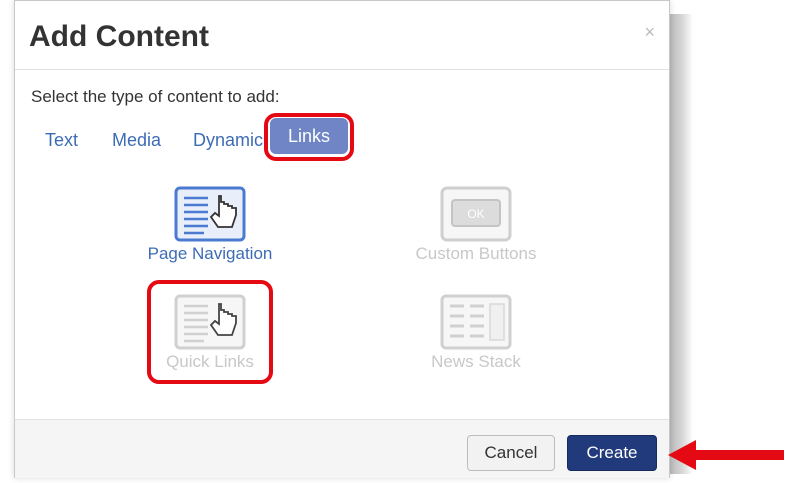  What do you see at coordinates (210, 332) in the screenshot?
I see `quick-links-highlight` at bounding box center [210, 332].